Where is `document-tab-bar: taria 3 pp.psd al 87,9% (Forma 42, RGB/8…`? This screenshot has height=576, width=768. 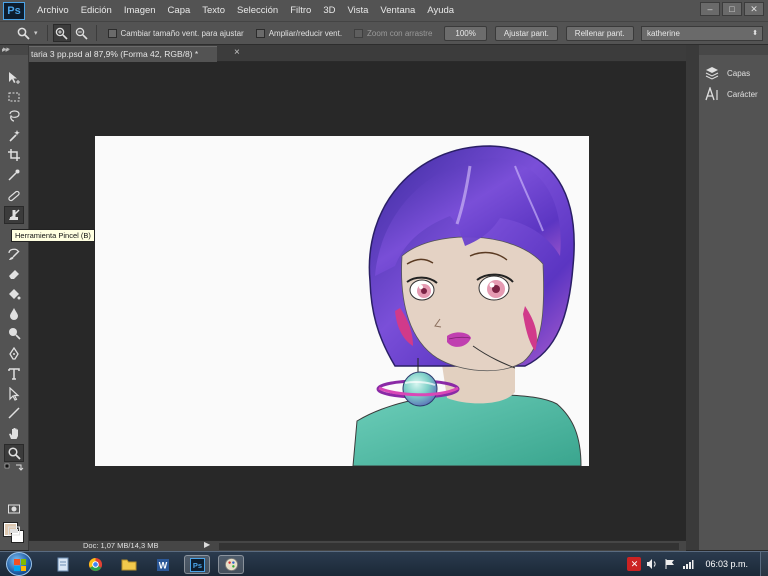
document-tab-bar: taria 3 pp.psd al 87,9% (Forma 42, RGB/8… is located at coordinates (357, 53).